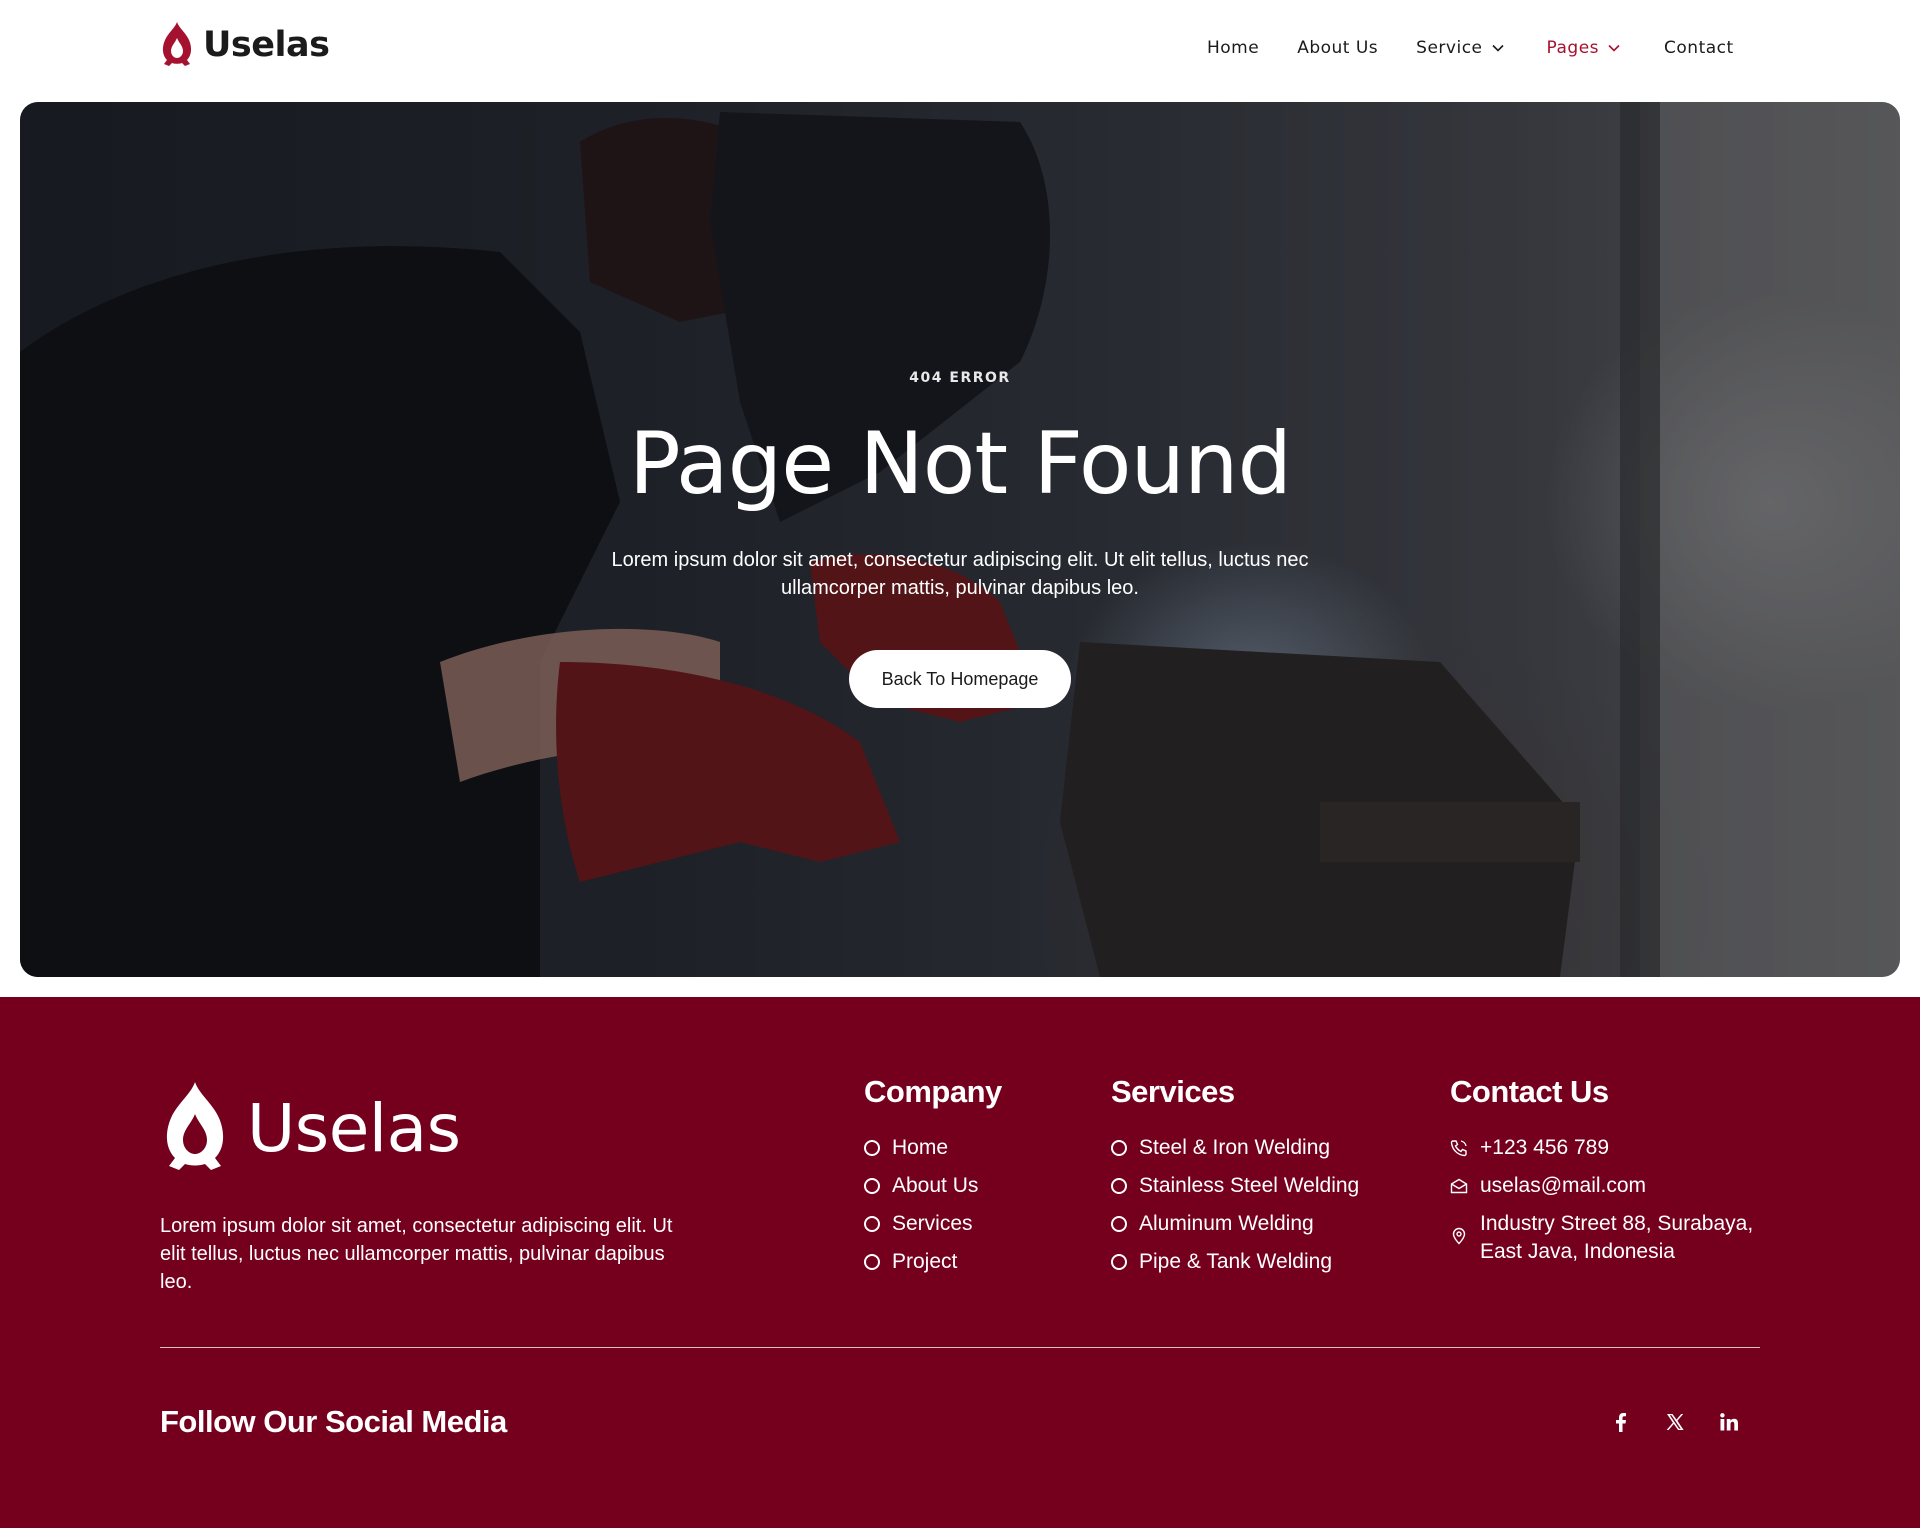  What do you see at coordinates (354, 1128) in the screenshot?
I see `footer-brand-name: Uselas` at bounding box center [354, 1128].